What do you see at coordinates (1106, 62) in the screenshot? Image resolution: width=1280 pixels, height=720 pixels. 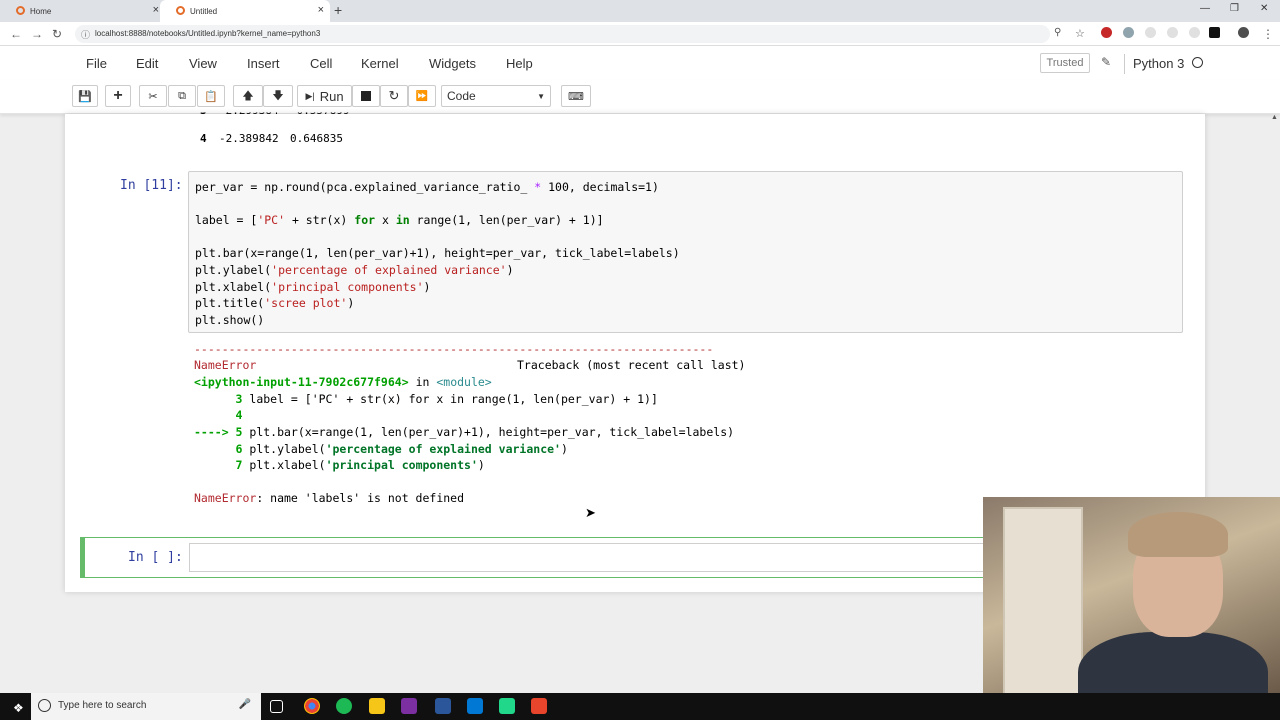 I see `pencil-icon: ✎` at bounding box center [1106, 62].